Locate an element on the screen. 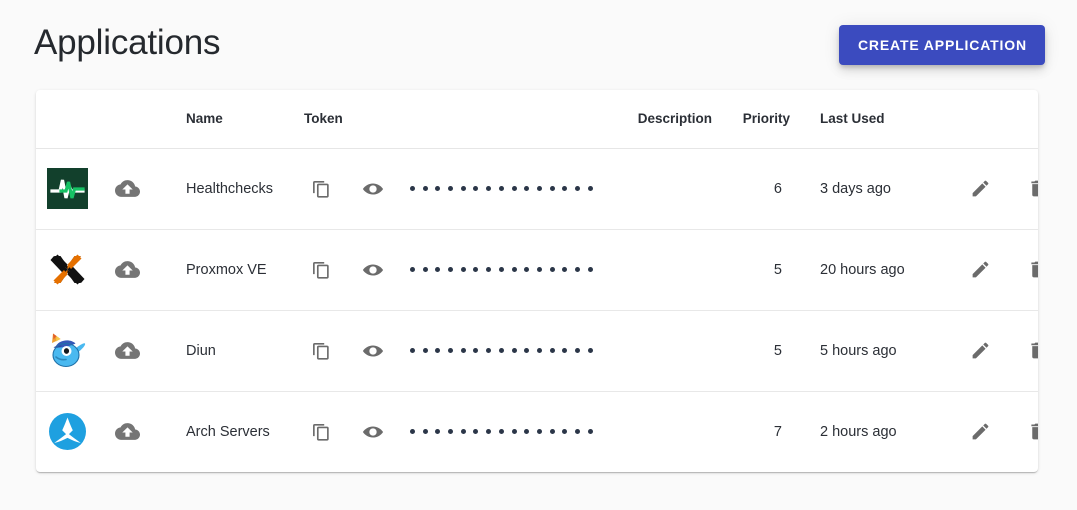 The height and width of the screenshot is (510, 1077). last-used-cell: 3 days ago is located at coordinates (883, 189).